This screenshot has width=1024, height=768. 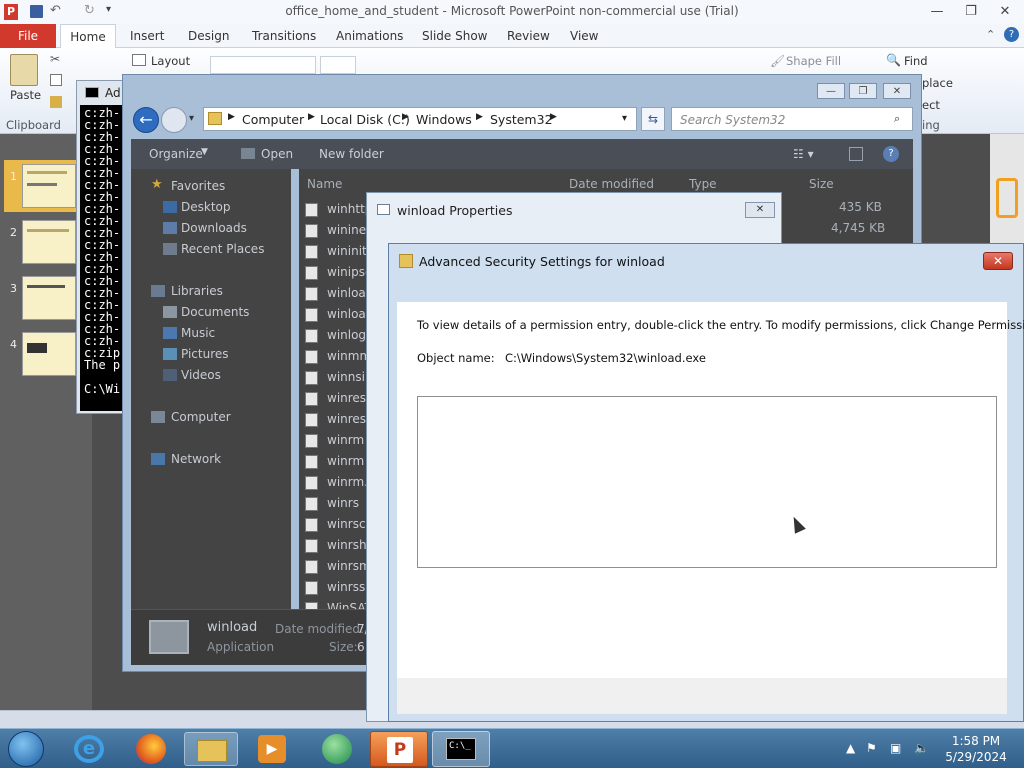 What do you see at coordinates (197, 291) in the screenshot?
I see `nav-libraries: Libraries` at bounding box center [197, 291].